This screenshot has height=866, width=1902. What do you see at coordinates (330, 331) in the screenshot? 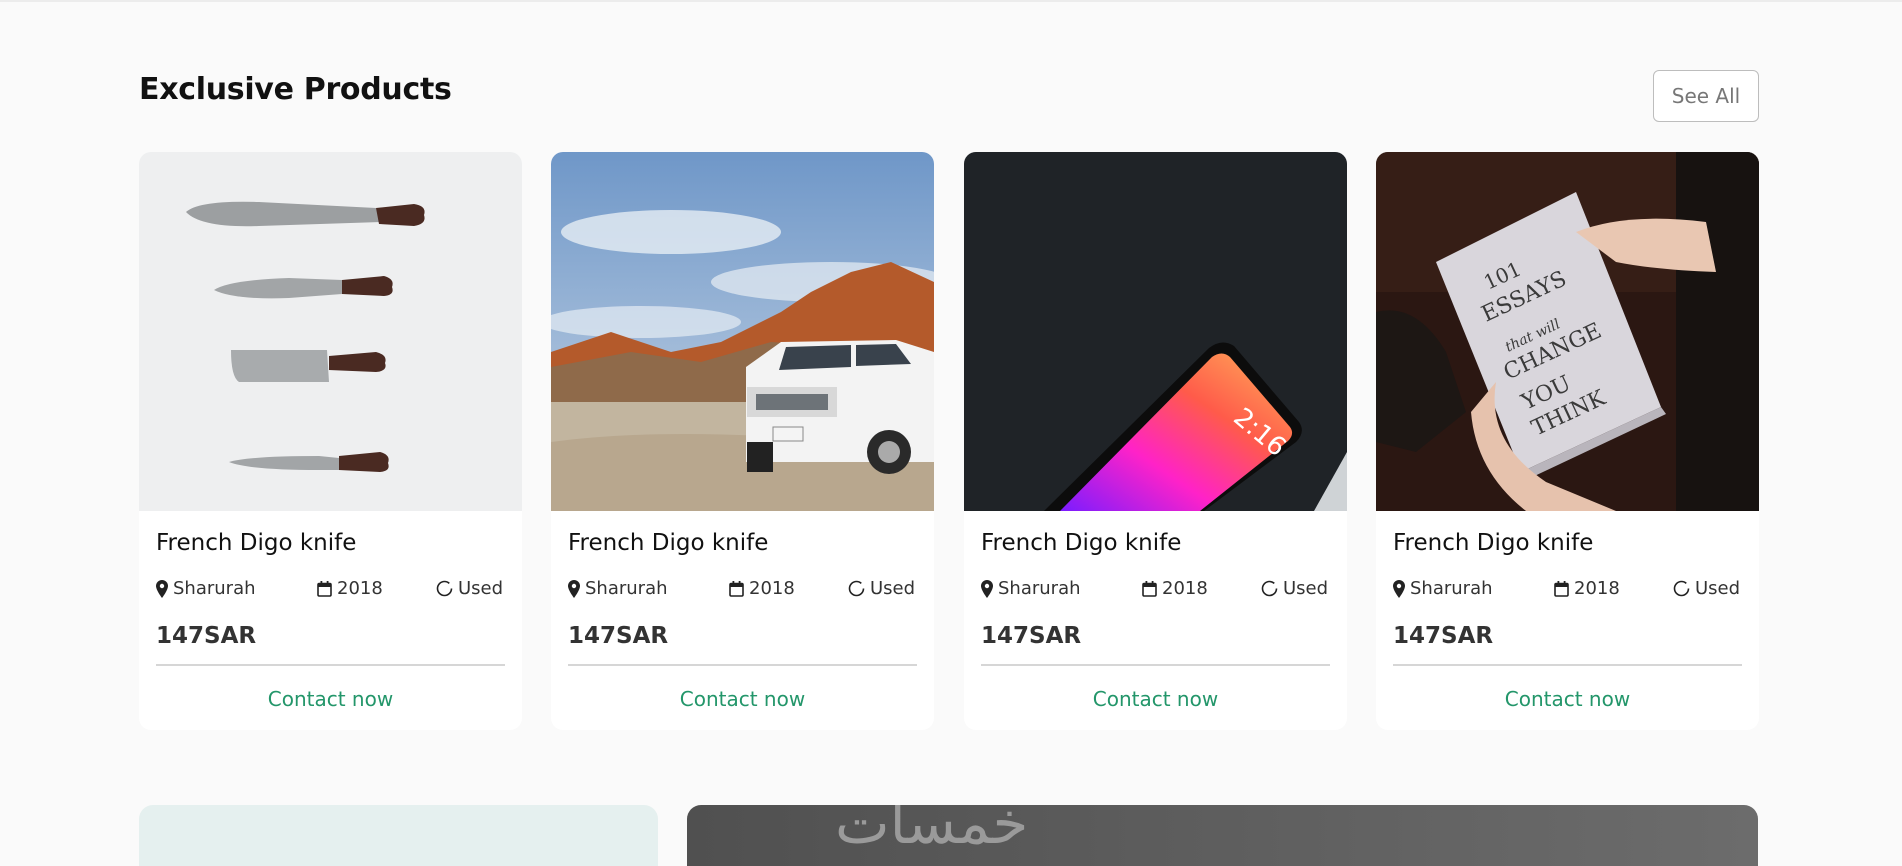
I see `product-image-knives` at bounding box center [330, 331].